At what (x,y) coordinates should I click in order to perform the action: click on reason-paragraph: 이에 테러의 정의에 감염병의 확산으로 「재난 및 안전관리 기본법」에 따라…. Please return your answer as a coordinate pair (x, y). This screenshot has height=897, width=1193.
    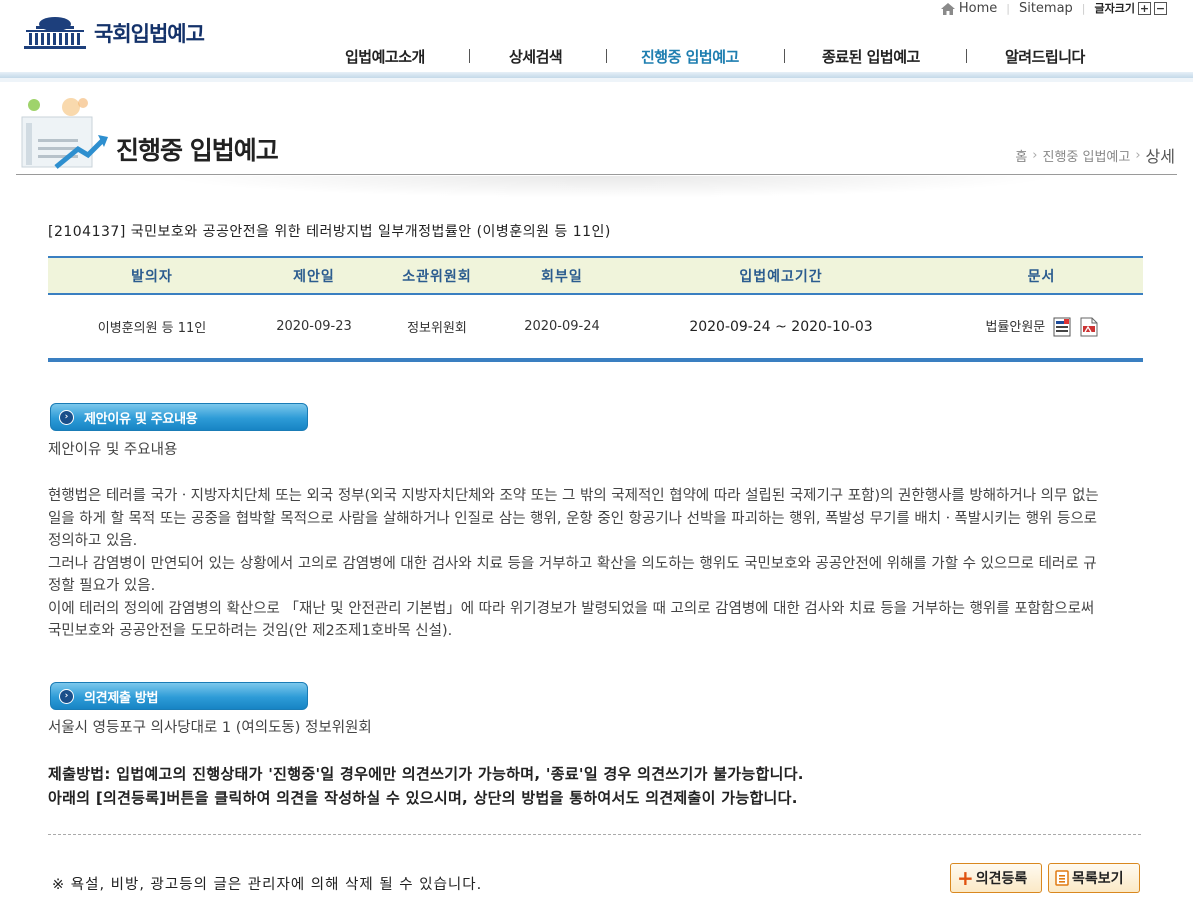
    Looking at the image, I should click on (571, 620).